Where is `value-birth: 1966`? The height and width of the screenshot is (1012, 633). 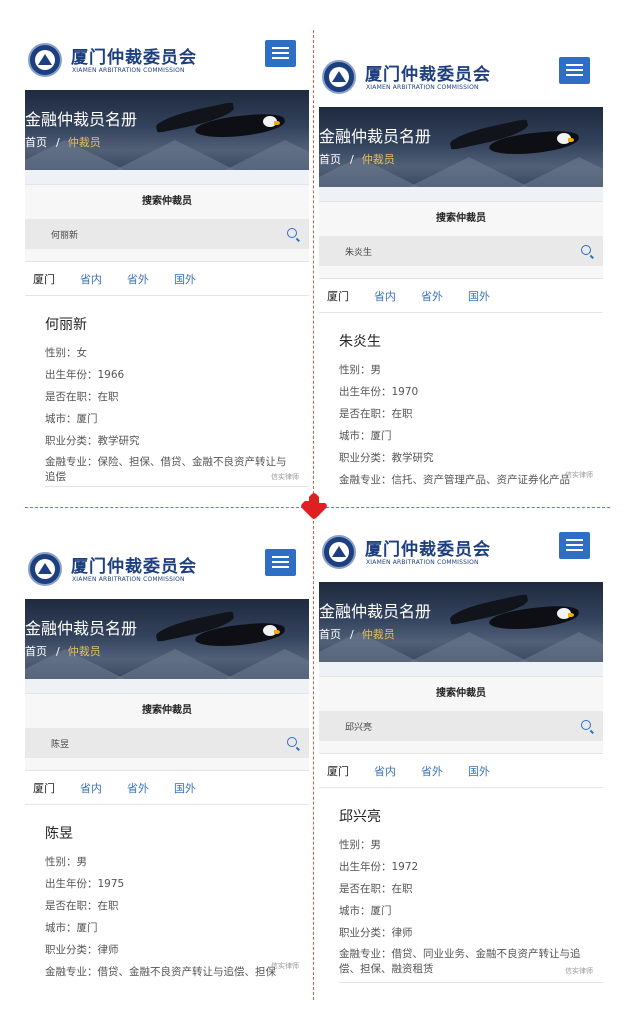
value-birth: 1966 is located at coordinates (111, 375).